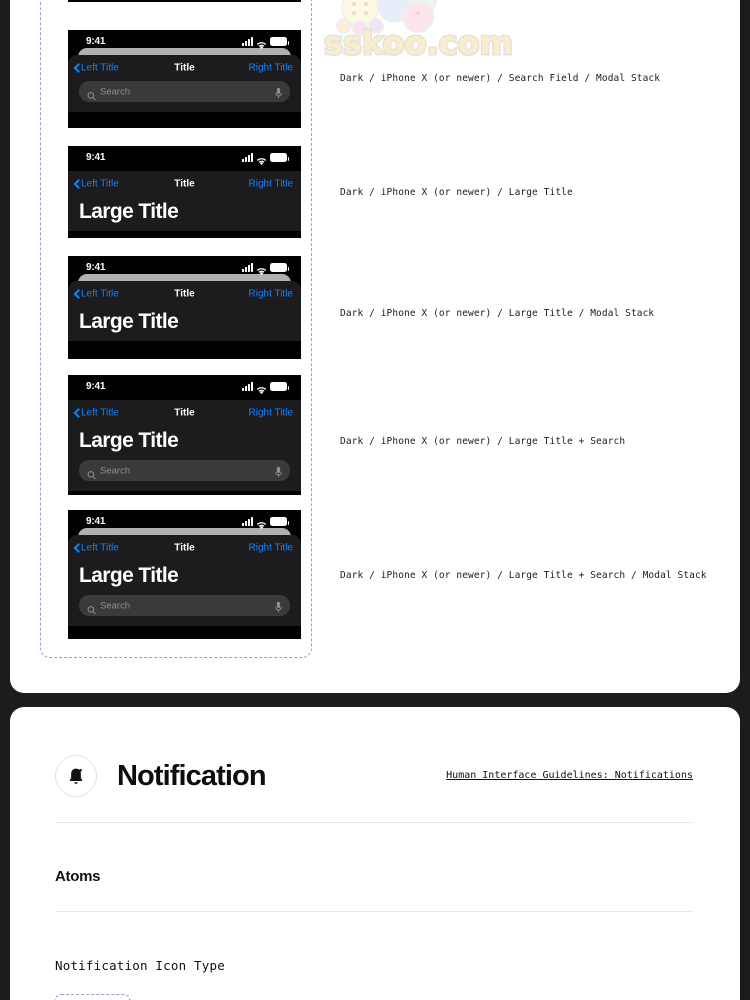  Describe the element at coordinates (76, 776) in the screenshot. I see `bell-icon` at that location.